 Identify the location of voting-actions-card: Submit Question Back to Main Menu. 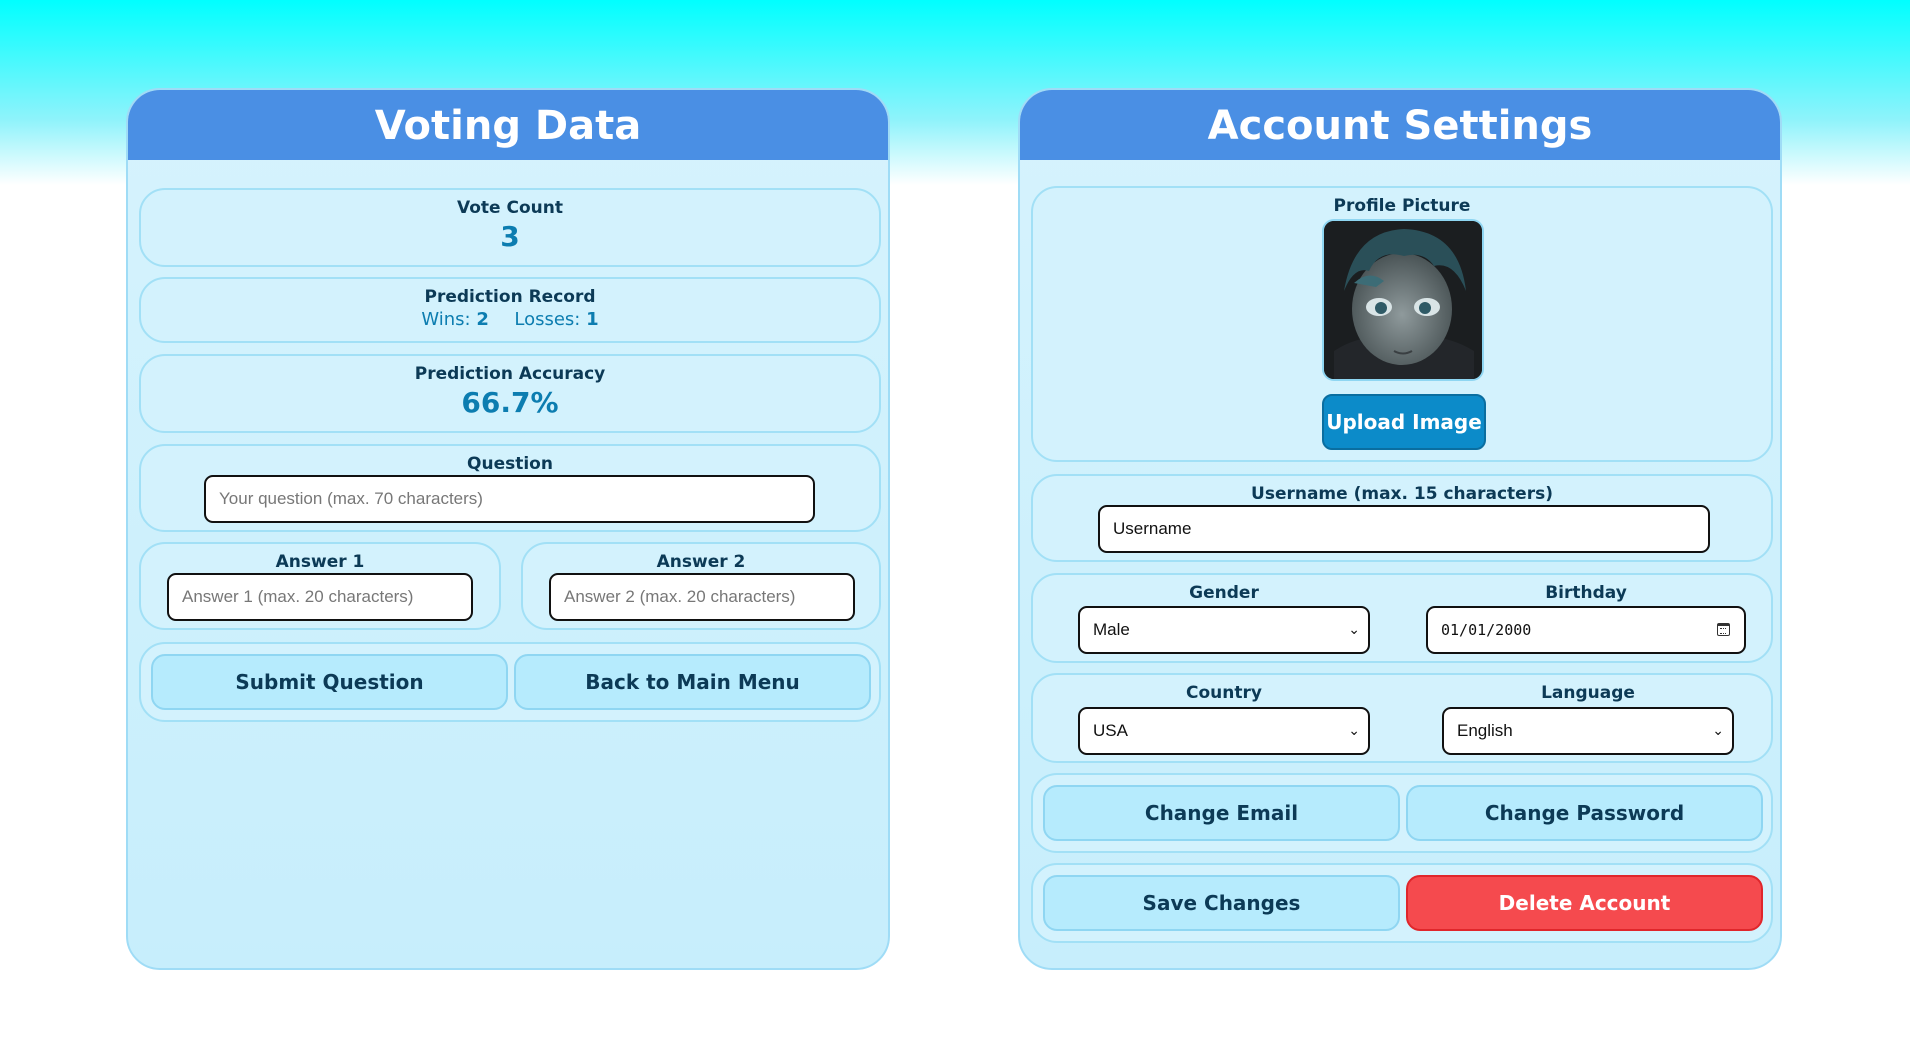
(510, 682).